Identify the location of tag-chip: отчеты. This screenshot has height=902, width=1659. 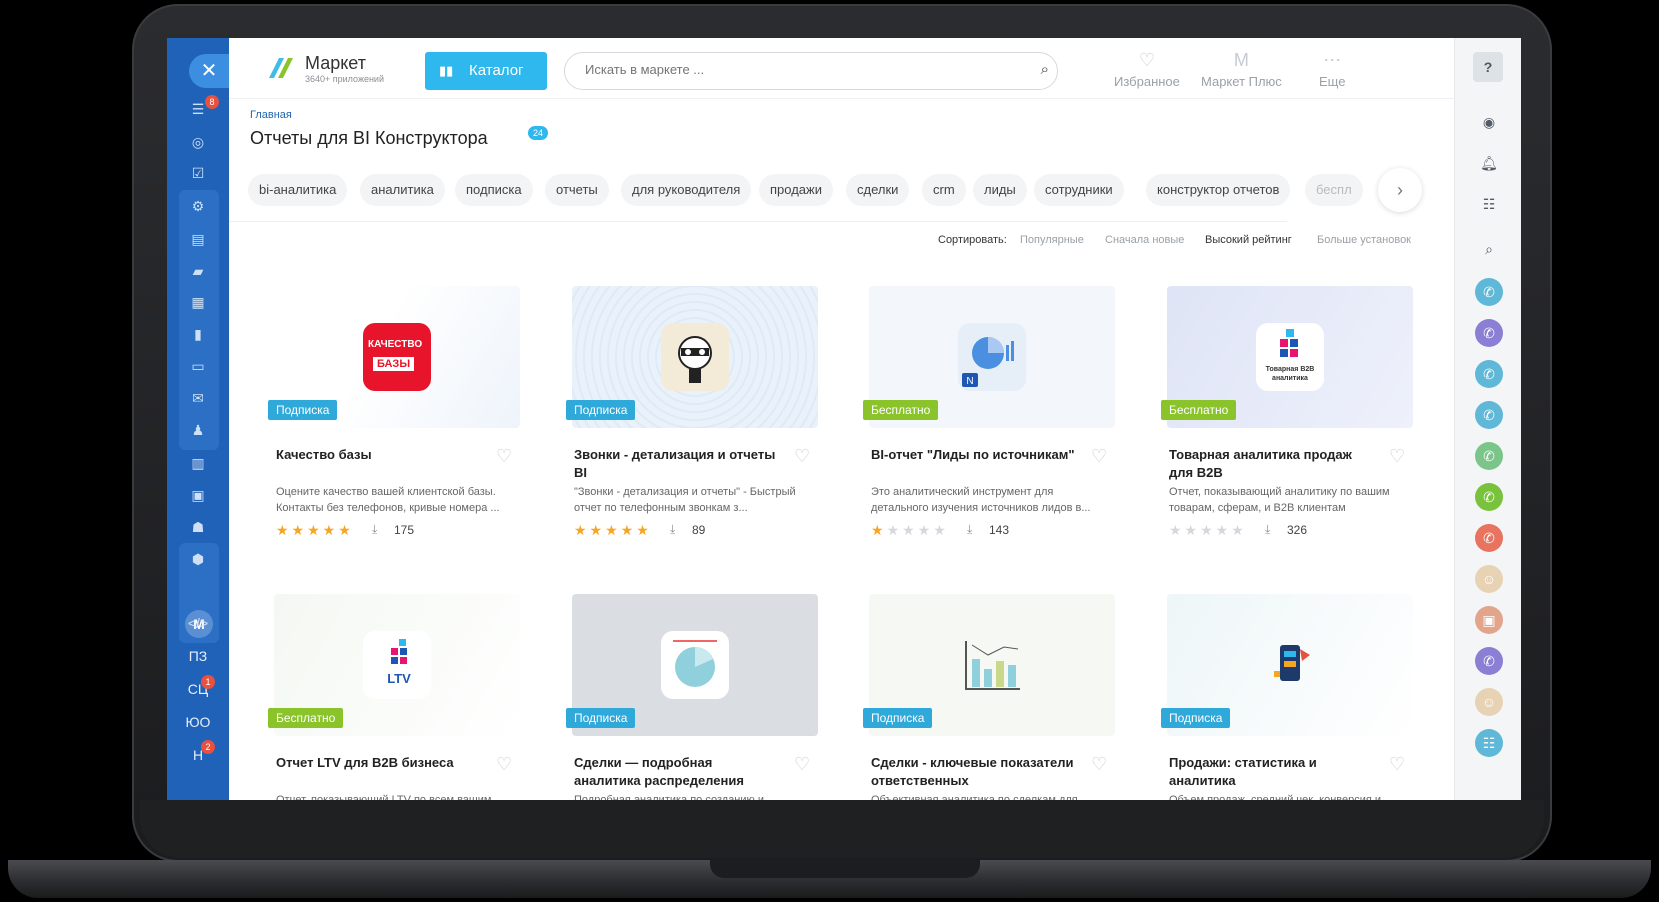
(577, 190).